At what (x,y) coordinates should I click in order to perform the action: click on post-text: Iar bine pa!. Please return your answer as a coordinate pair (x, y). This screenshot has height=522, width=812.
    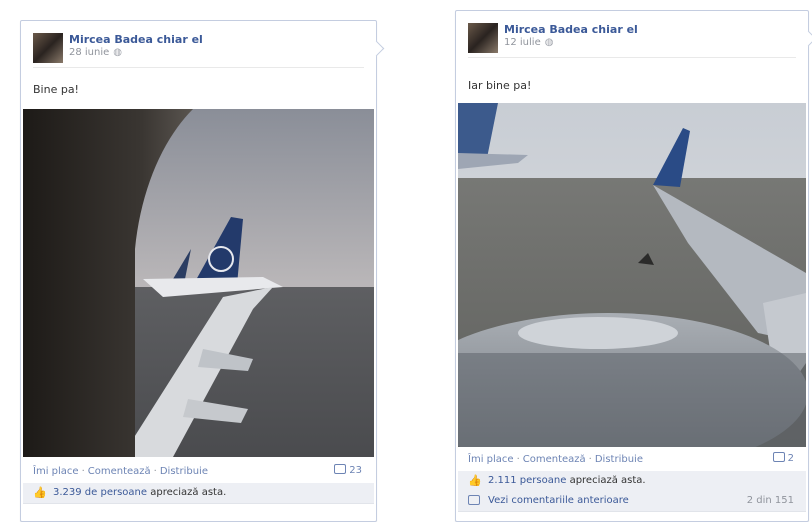
    Looking at the image, I should click on (500, 85).